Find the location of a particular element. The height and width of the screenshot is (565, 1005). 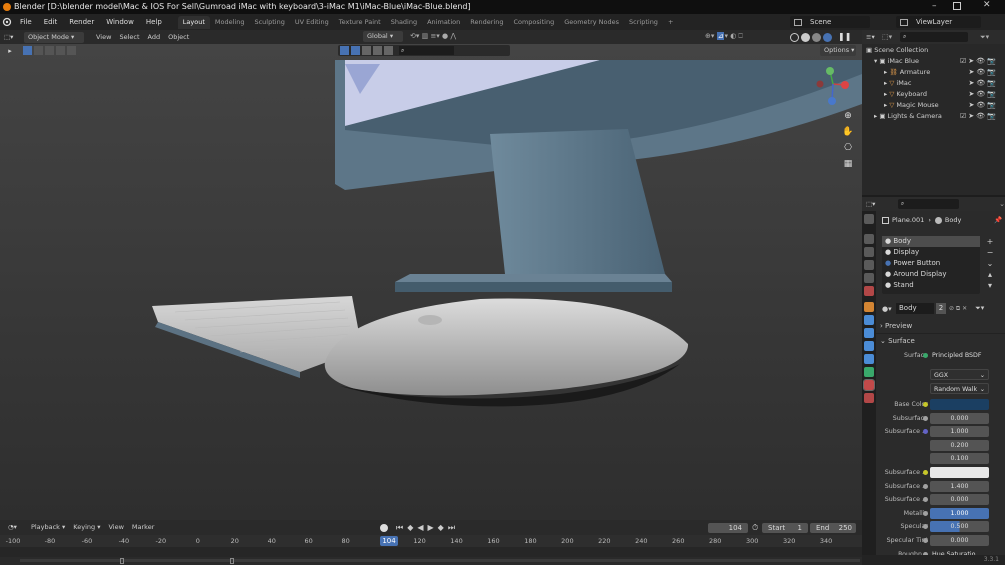

current-frame-field: 104 is located at coordinates (728, 528).